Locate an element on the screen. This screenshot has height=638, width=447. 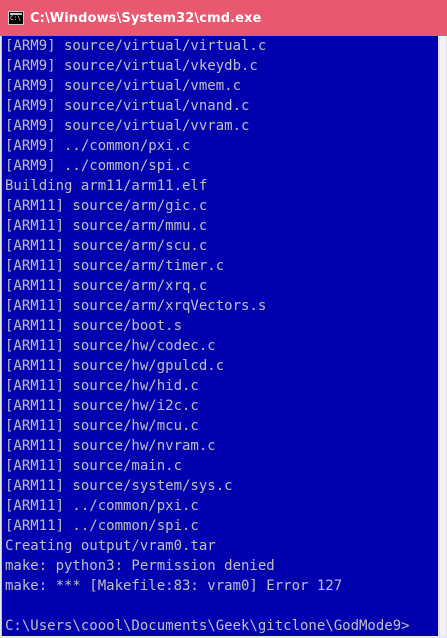
cmd-app-icon is located at coordinates (16, 18).